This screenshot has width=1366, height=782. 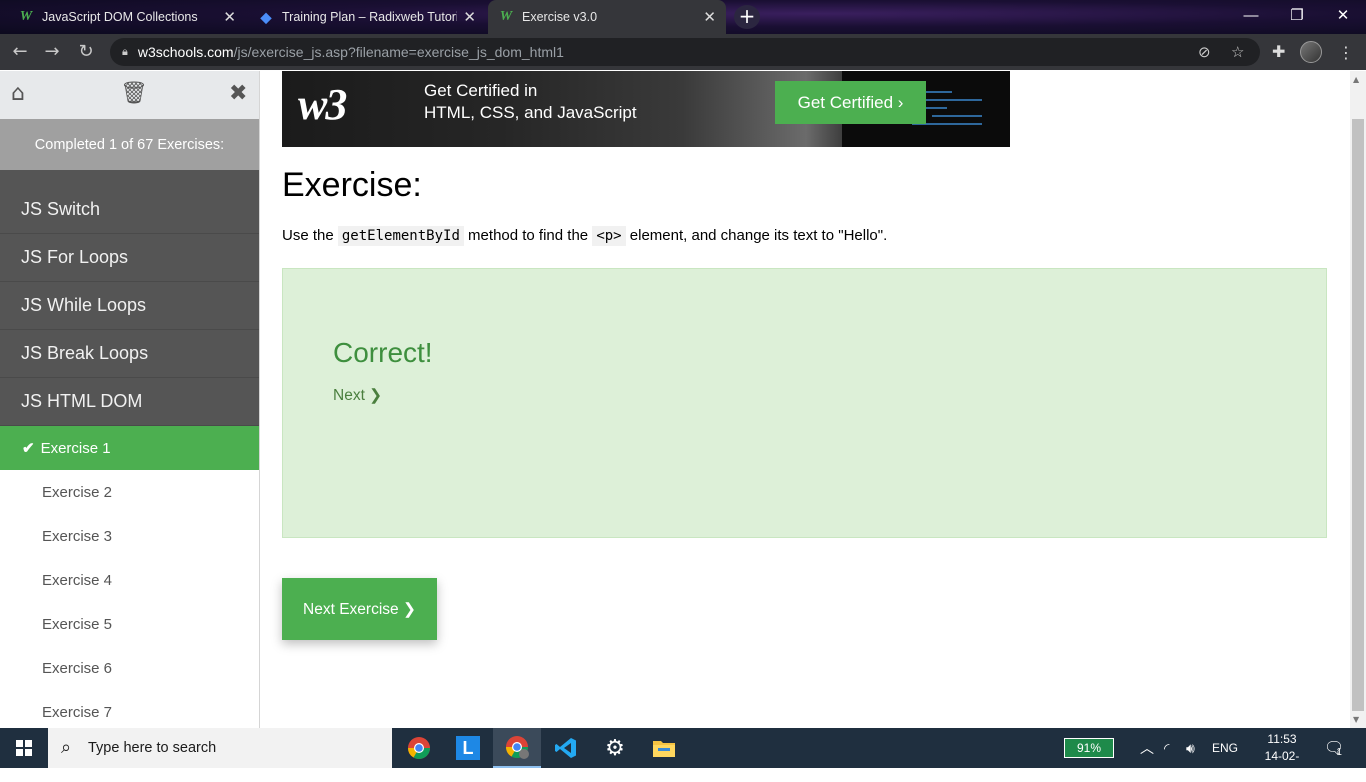 What do you see at coordinates (28, 448) in the screenshot?
I see `checkmark-icon: ✔` at bounding box center [28, 448].